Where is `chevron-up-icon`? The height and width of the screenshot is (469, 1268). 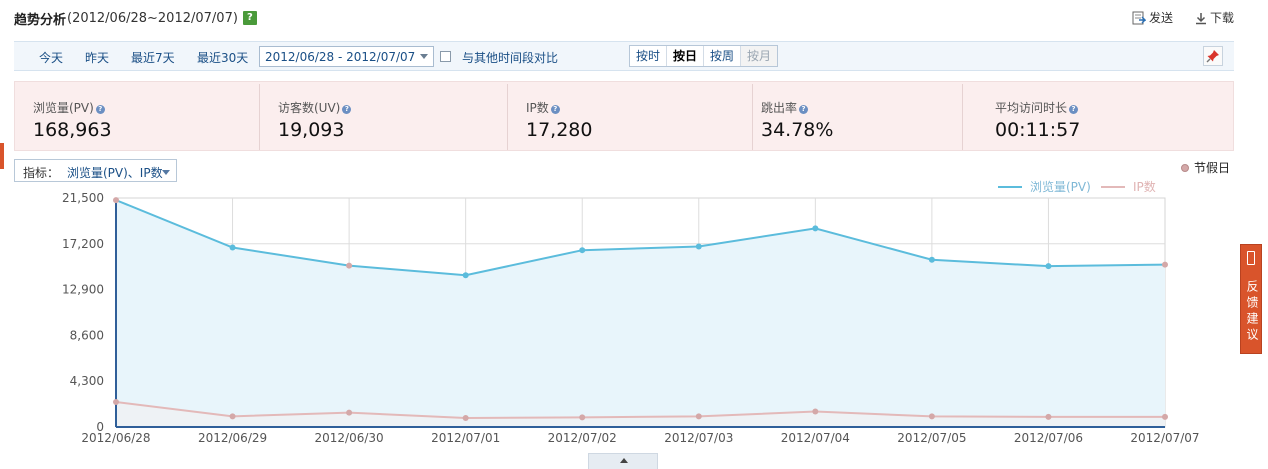 chevron-up-icon is located at coordinates (624, 460).